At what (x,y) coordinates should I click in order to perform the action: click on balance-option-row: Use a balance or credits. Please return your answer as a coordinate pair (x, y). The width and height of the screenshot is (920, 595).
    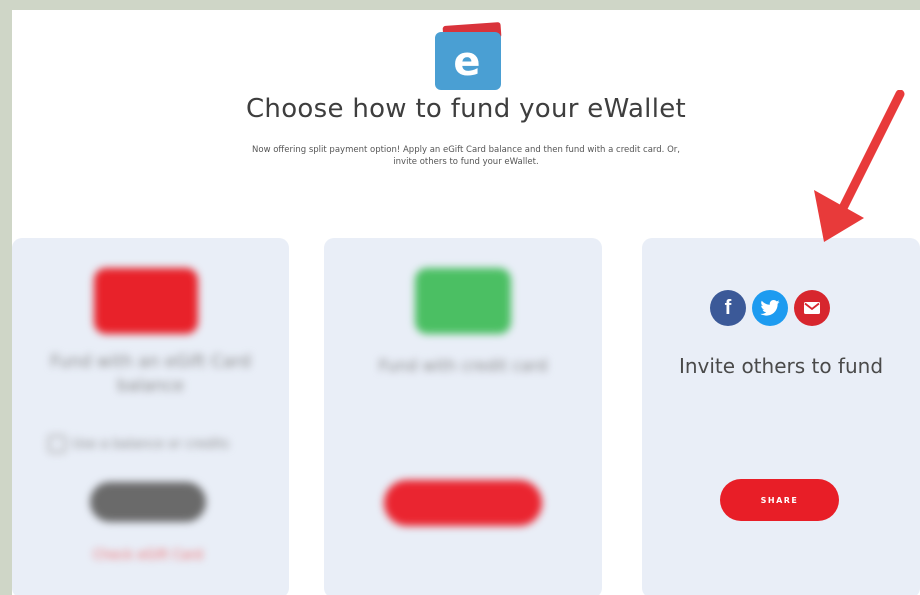
    Looking at the image, I should click on (153, 444).